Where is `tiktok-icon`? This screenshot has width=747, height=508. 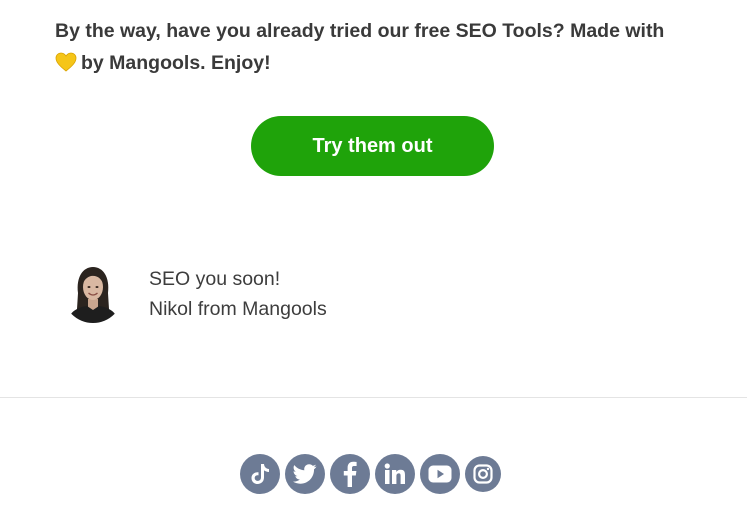 tiktok-icon is located at coordinates (260, 474).